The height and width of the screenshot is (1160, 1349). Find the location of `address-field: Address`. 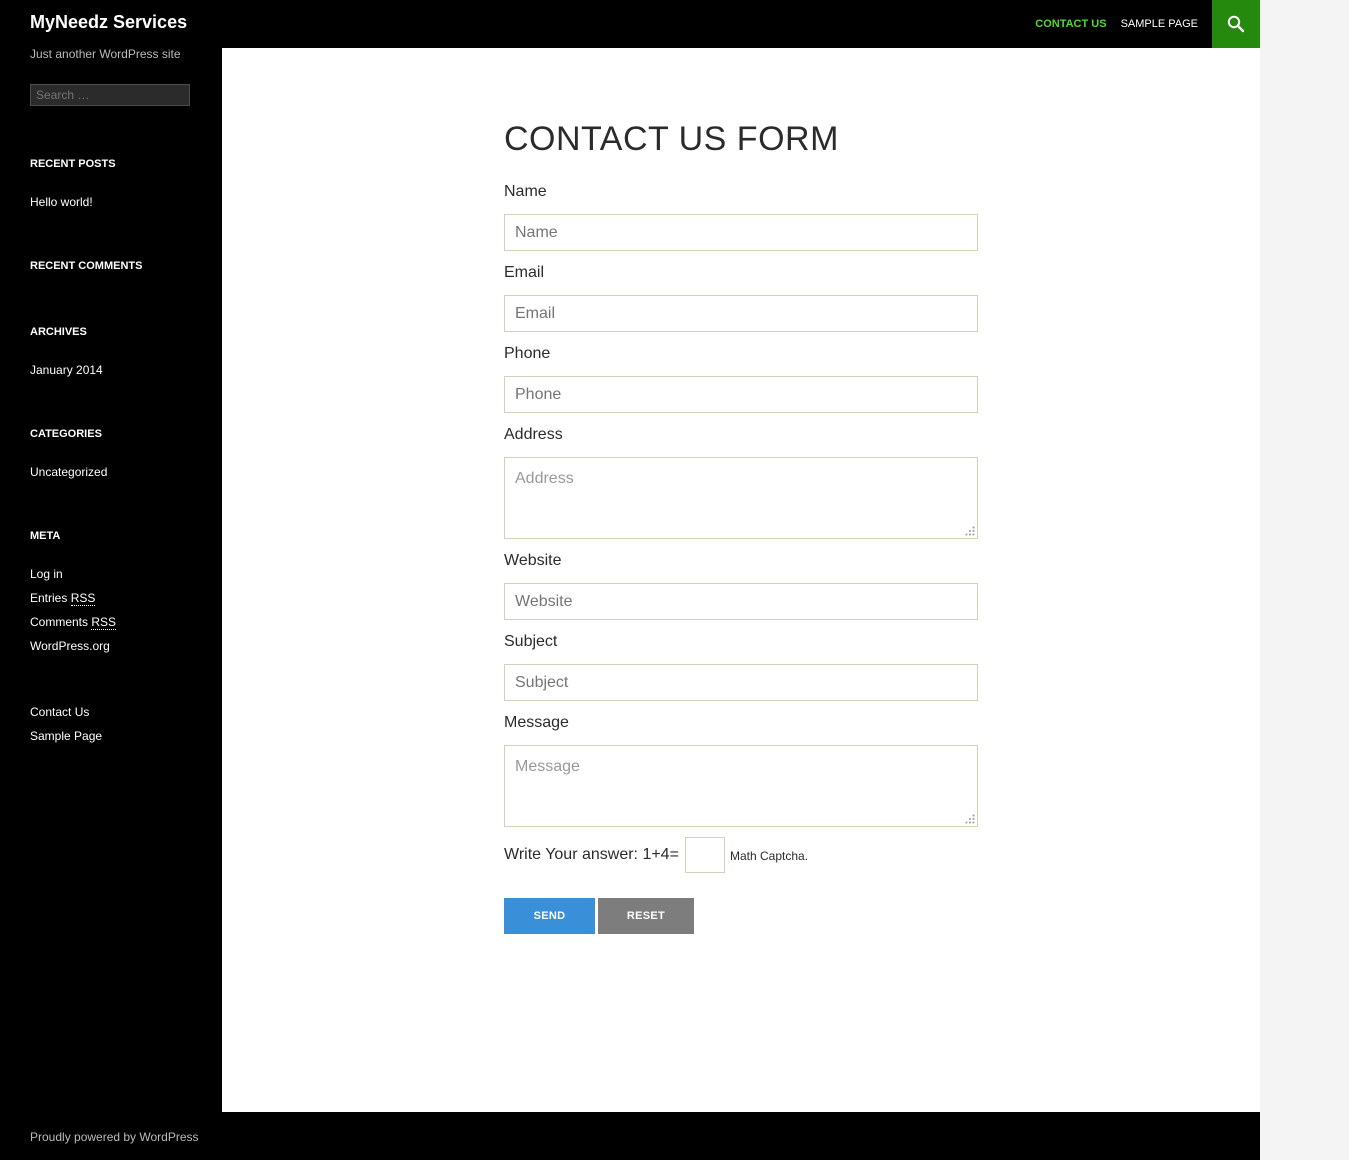

address-field: Address is located at coordinates (741, 498).